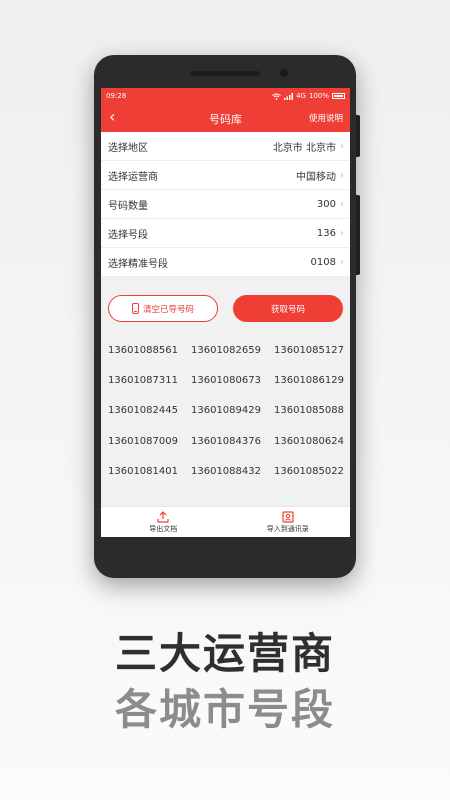 Image resolution: width=450 pixels, height=800 pixels. What do you see at coordinates (133, 177) in the screenshot?
I see `setting-label: 选择运营商` at bounding box center [133, 177].